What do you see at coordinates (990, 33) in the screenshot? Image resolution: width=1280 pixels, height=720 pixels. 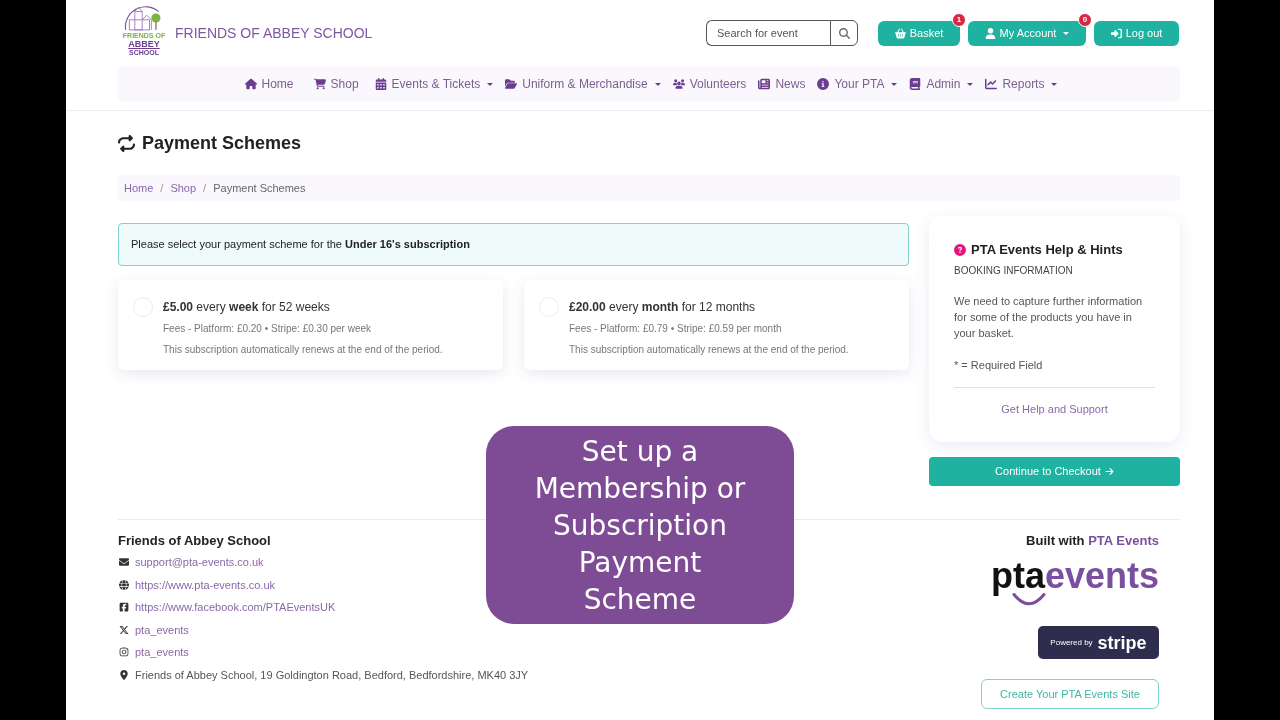 I see `user-icon` at bounding box center [990, 33].